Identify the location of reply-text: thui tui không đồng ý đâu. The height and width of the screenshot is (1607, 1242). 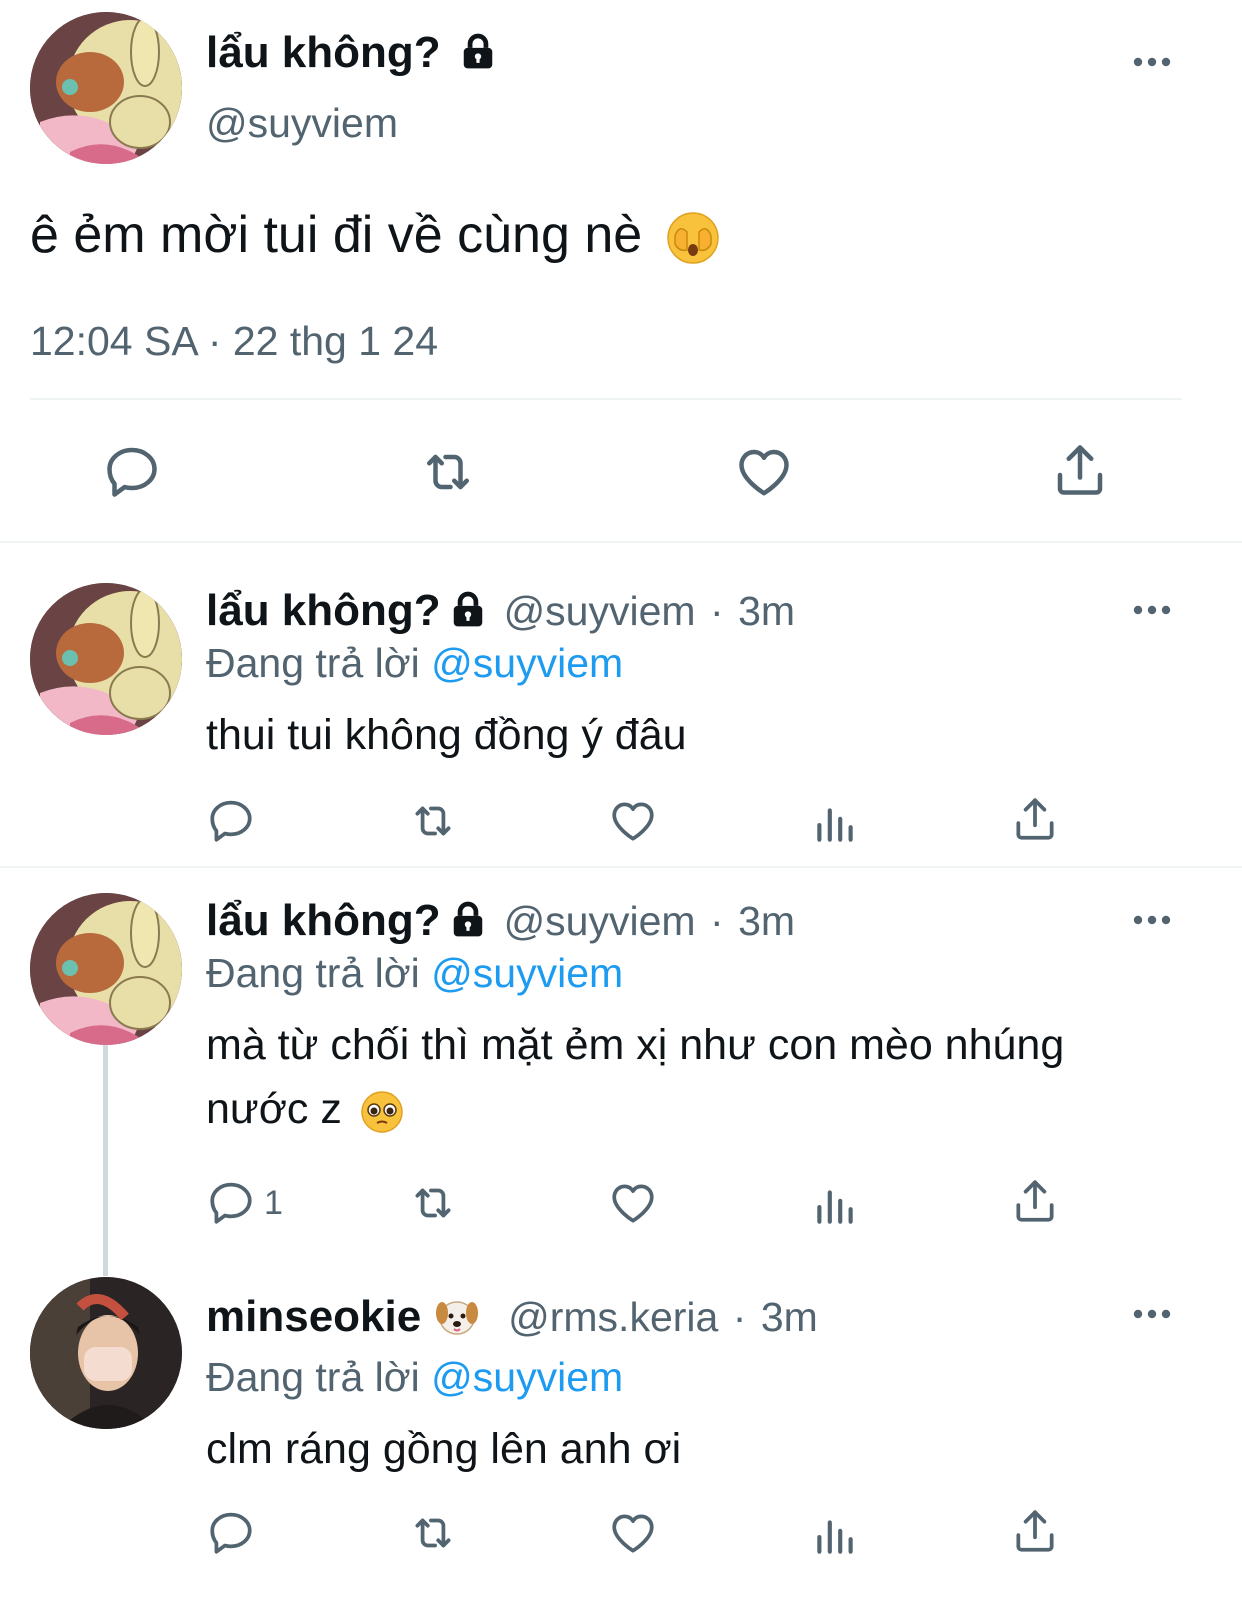
(446, 735).